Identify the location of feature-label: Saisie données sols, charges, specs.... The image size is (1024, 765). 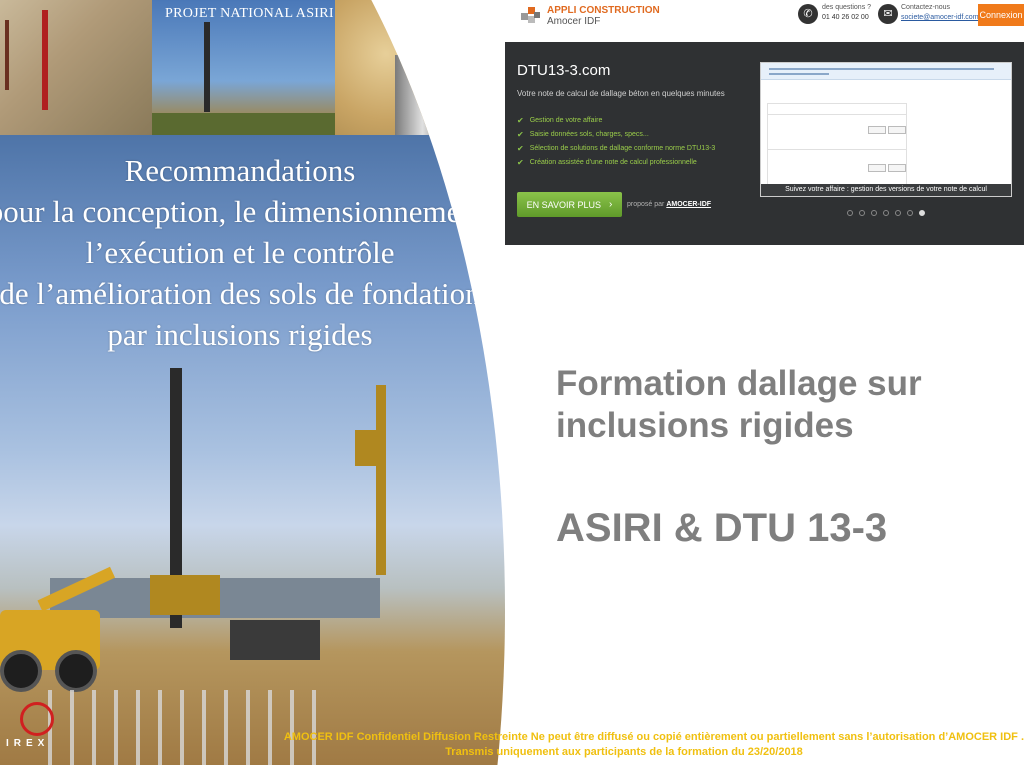
(589, 134).